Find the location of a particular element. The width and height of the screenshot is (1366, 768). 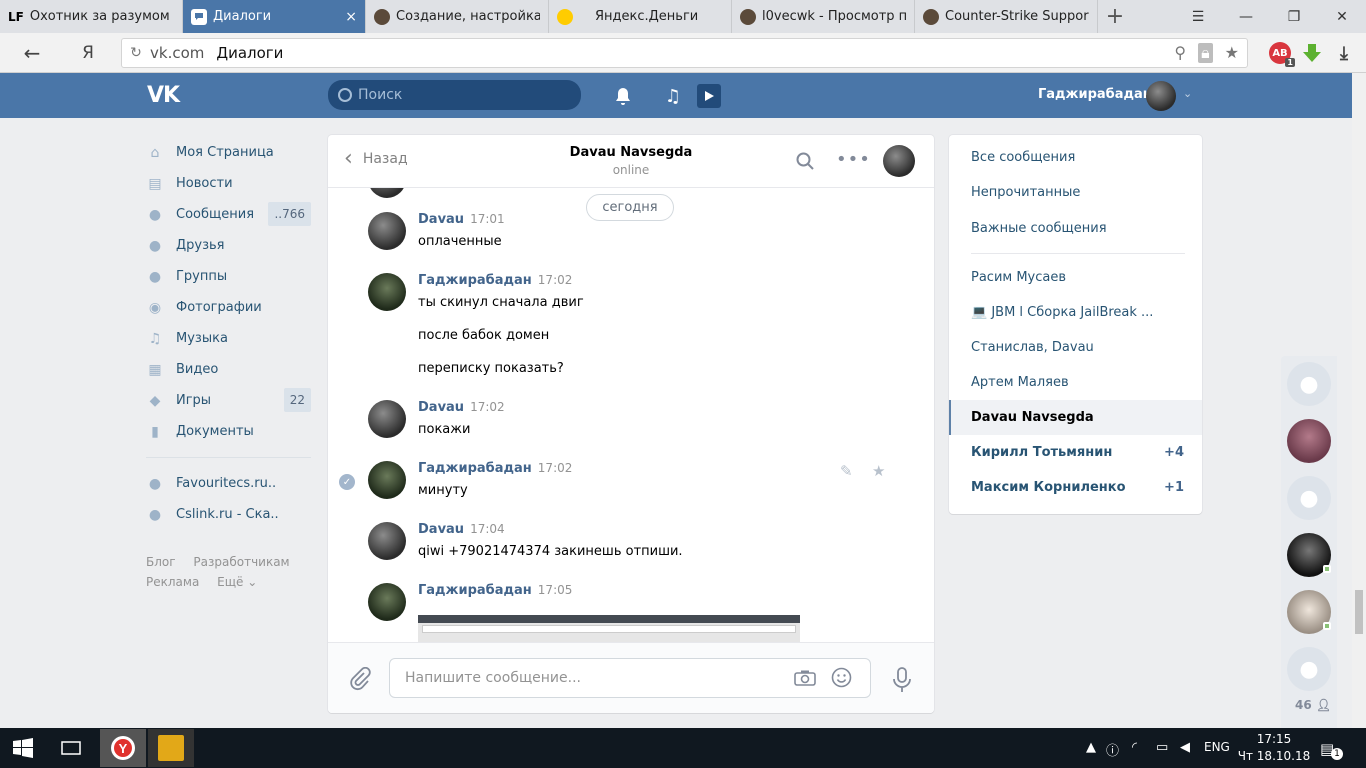

header-user-name: Гаджирабадан is located at coordinates (1095, 94).